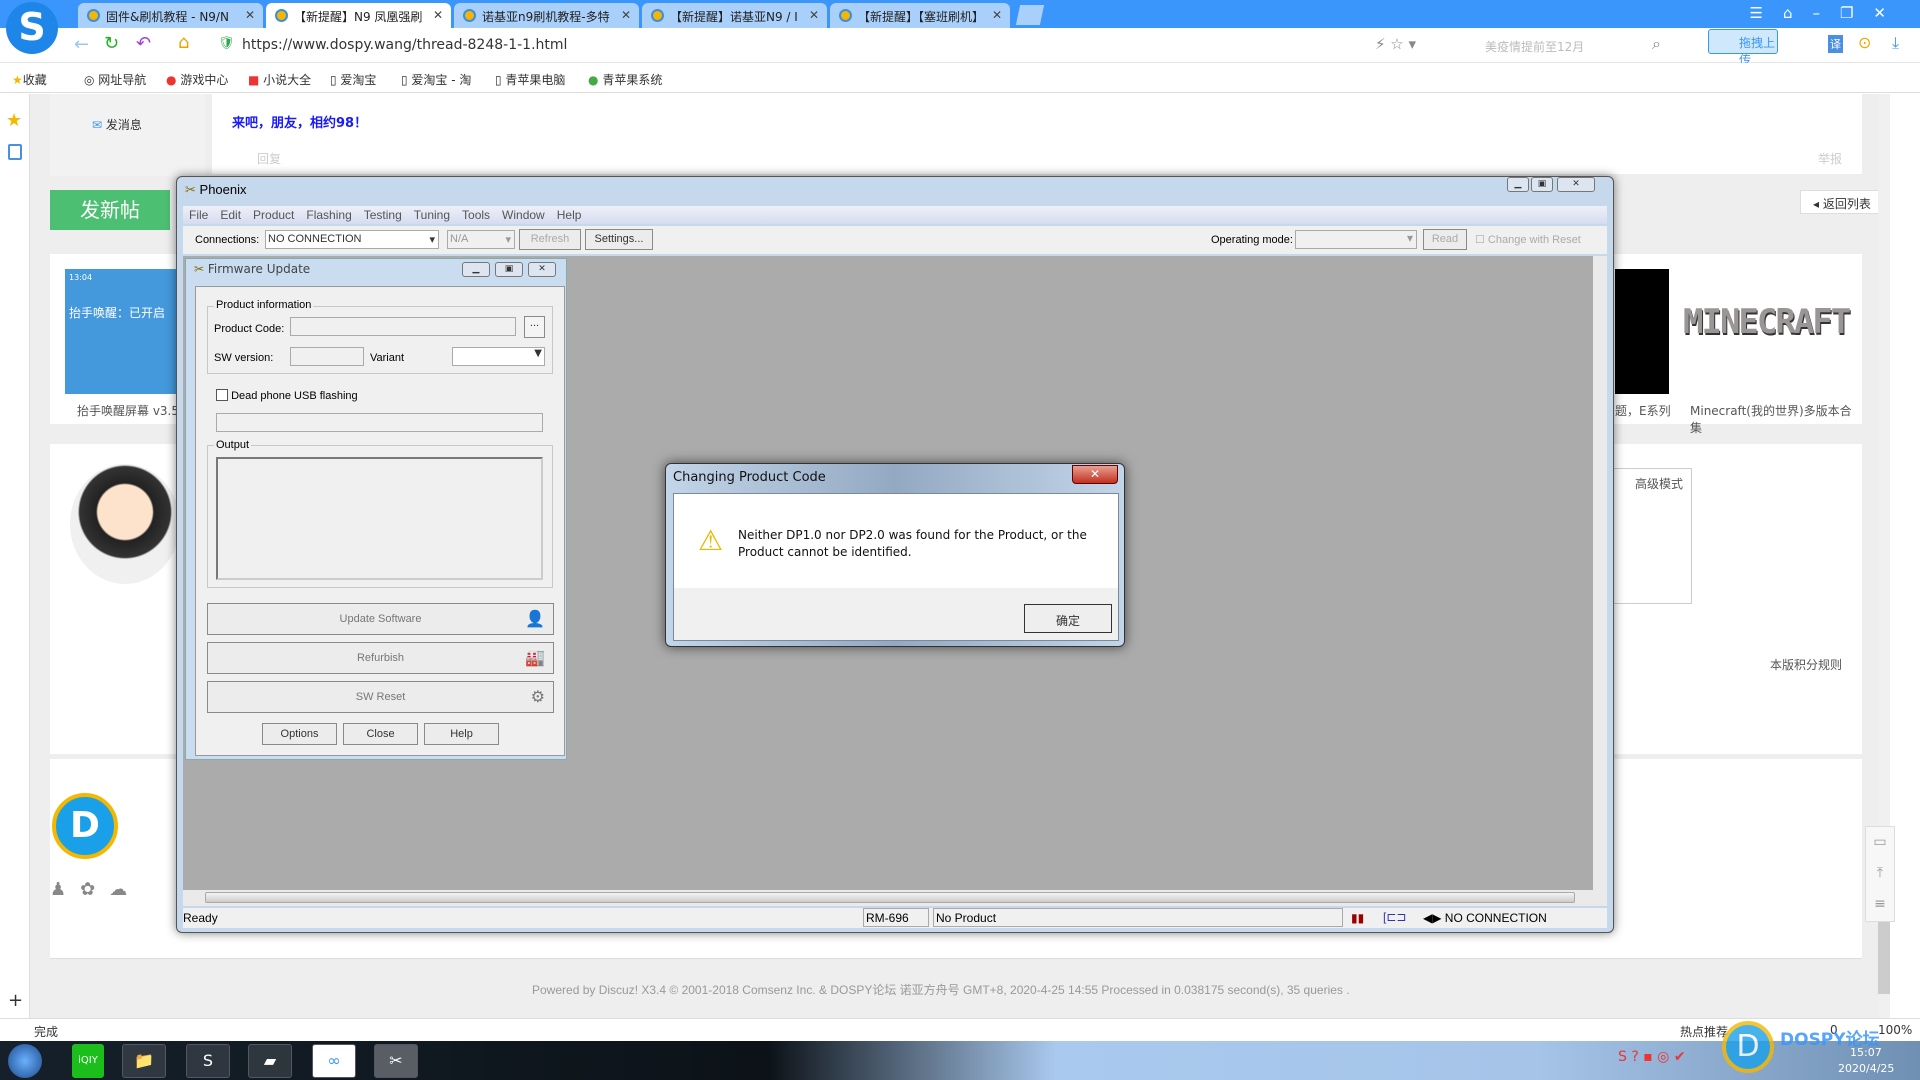 This screenshot has height=1080, width=1920. What do you see at coordinates (1880, 904) in the screenshot?
I see `list-icon: ≡` at bounding box center [1880, 904].